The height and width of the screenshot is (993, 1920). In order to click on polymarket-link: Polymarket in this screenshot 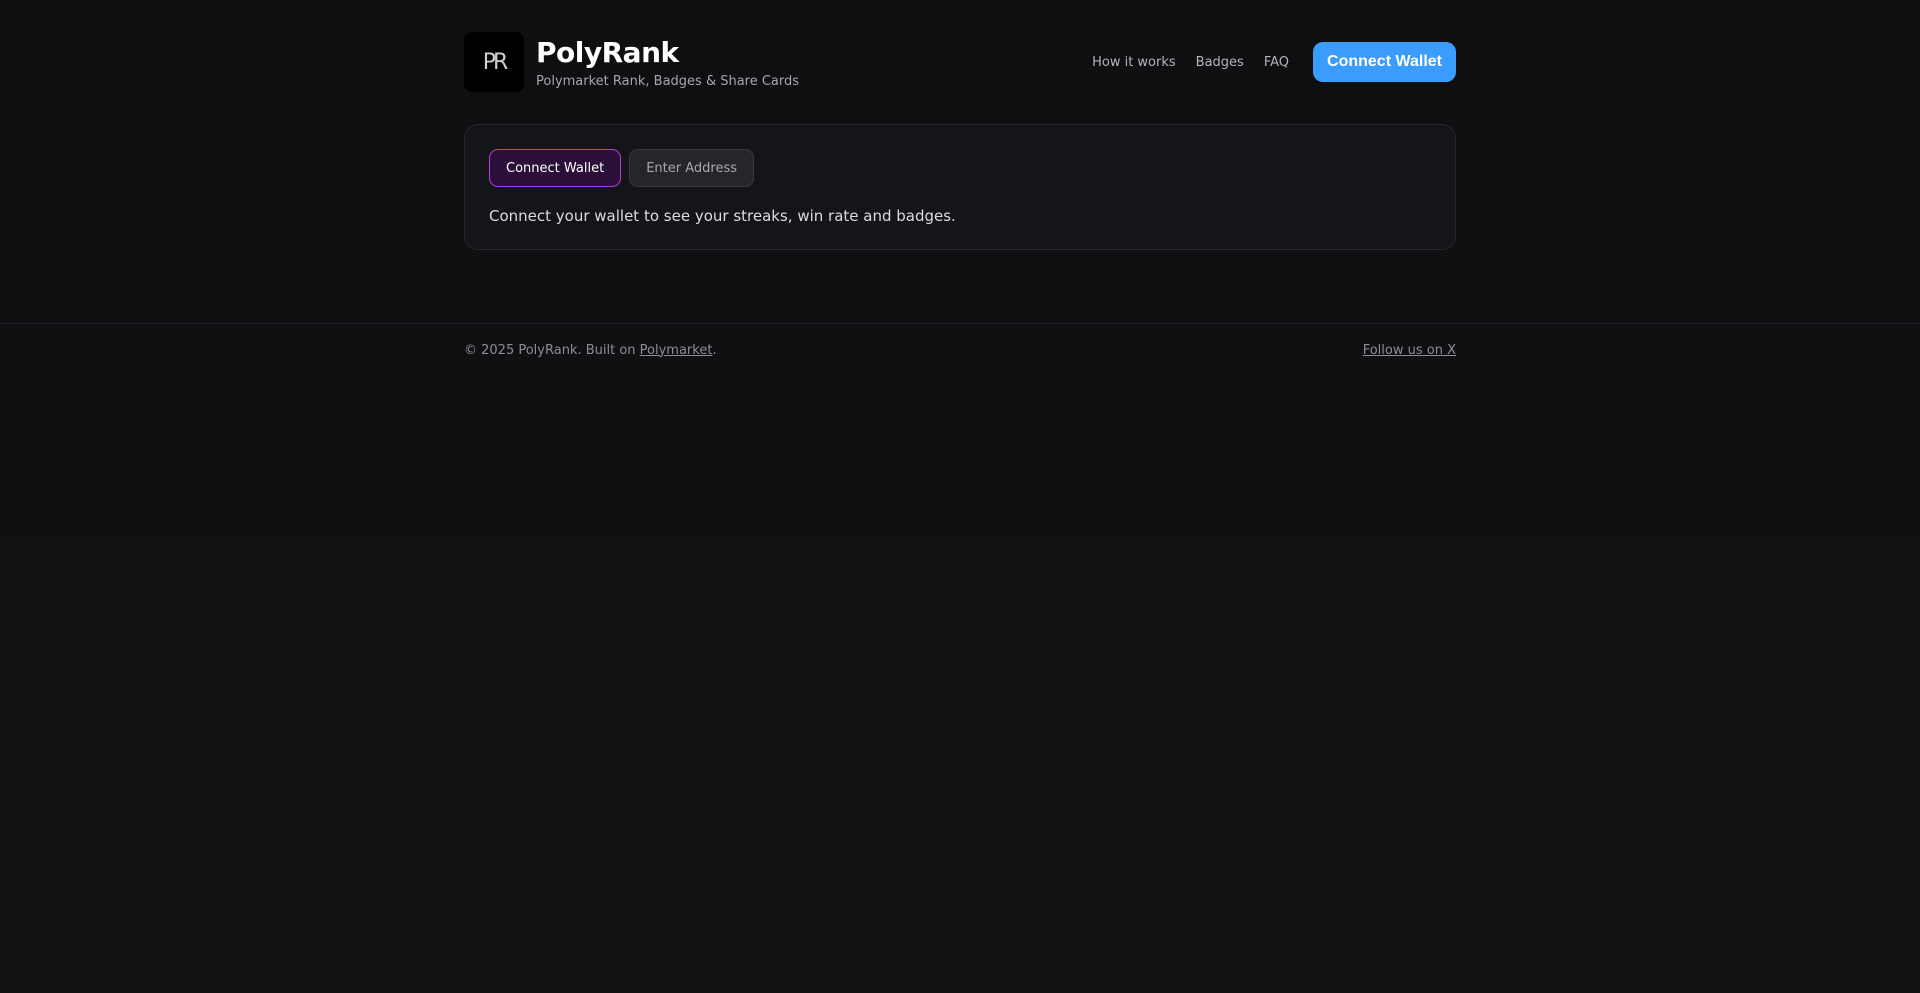, I will do `click(676, 350)`.